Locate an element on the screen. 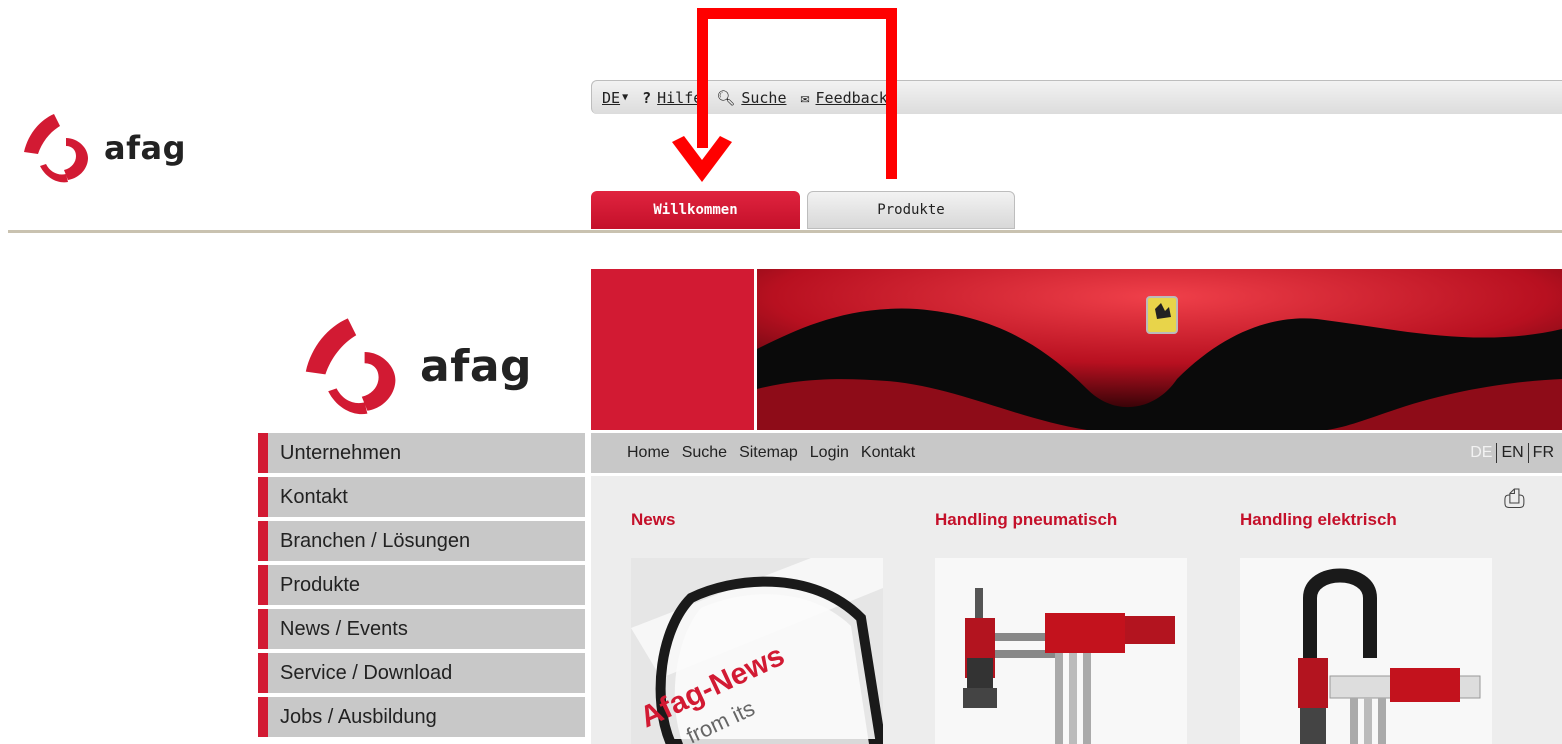  subnav-login: Login is located at coordinates (829, 453).